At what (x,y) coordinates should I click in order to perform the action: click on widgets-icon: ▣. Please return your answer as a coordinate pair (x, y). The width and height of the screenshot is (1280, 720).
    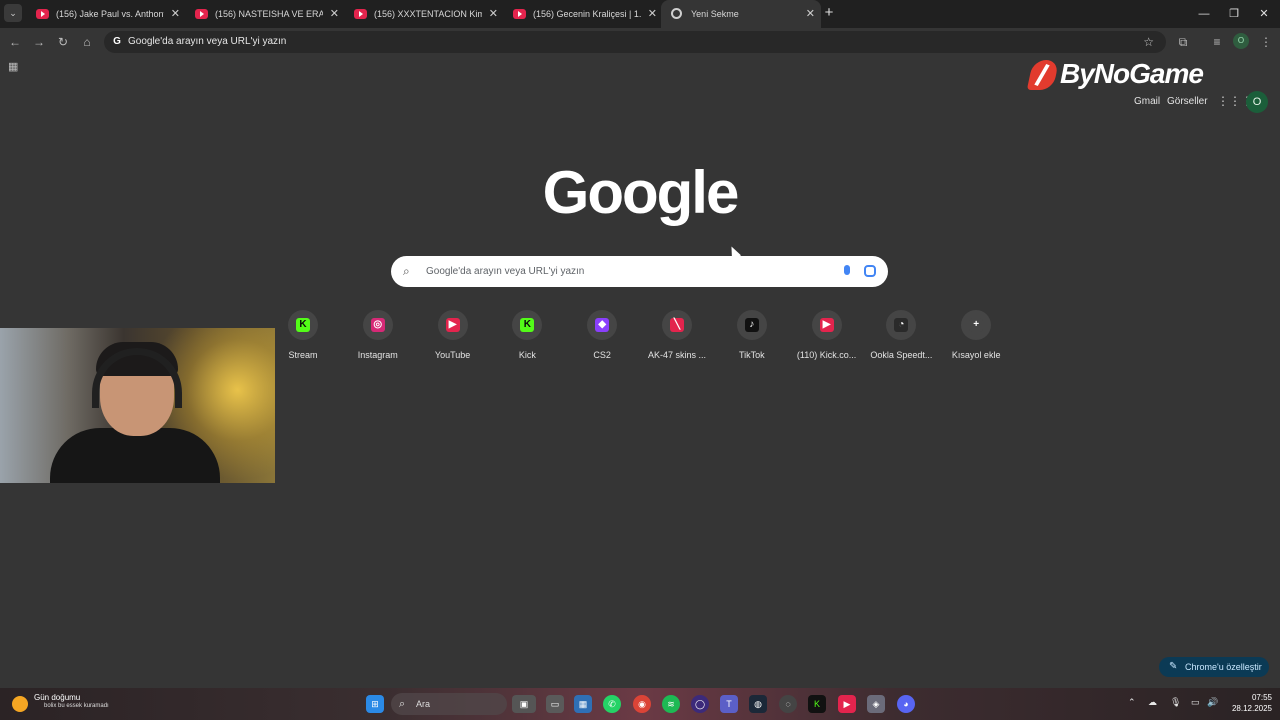
    Looking at the image, I should click on (524, 704).